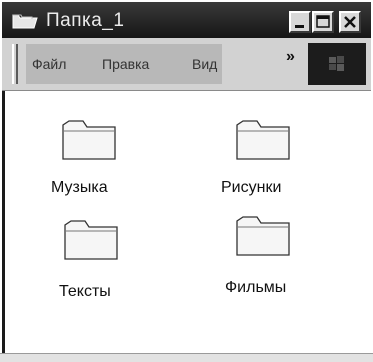 The width and height of the screenshot is (373, 362). Describe the element at coordinates (290, 57) in the screenshot. I see `menu-more-chevron: »` at that location.